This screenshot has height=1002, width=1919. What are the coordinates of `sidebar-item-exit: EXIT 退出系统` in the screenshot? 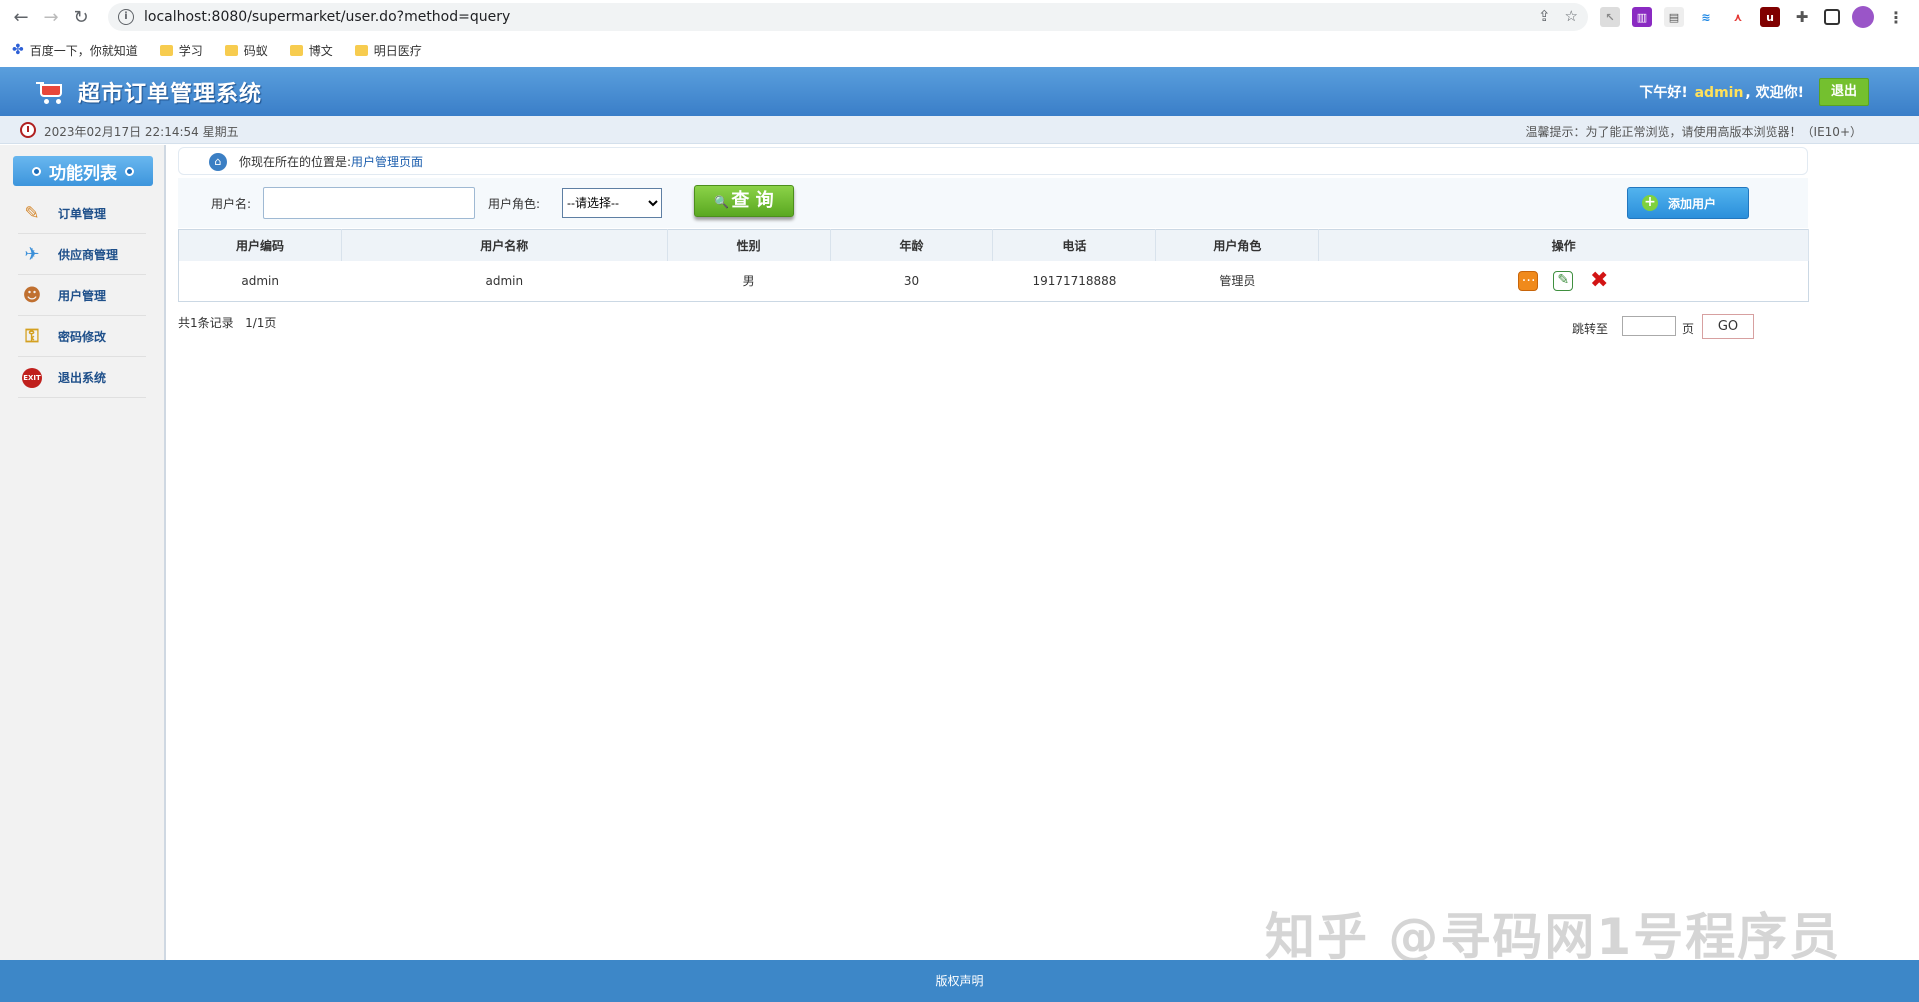 It's located at (82, 378).